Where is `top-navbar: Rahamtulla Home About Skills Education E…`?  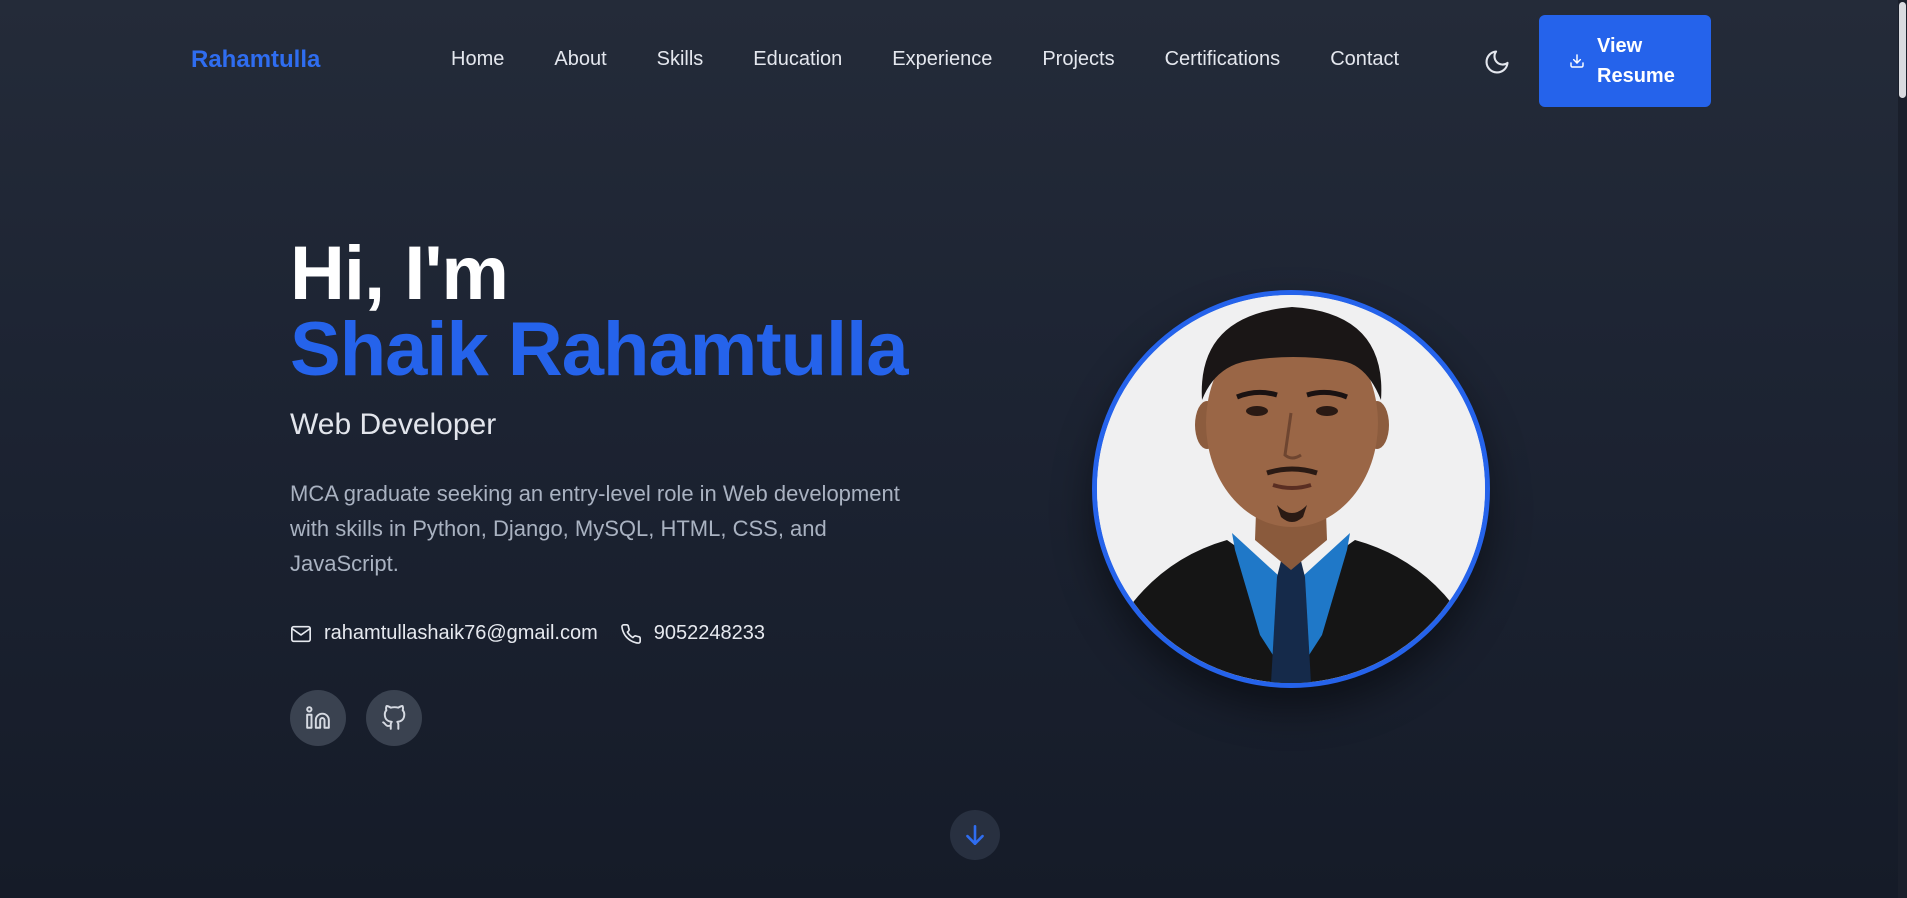
top-navbar: Rahamtulla Home About Skills Education E… is located at coordinates (949, 61).